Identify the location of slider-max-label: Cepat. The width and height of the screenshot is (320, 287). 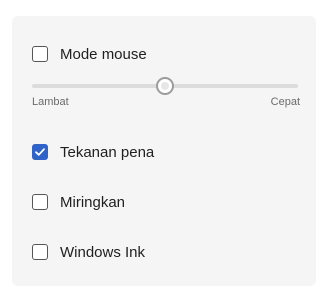
(285, 102).